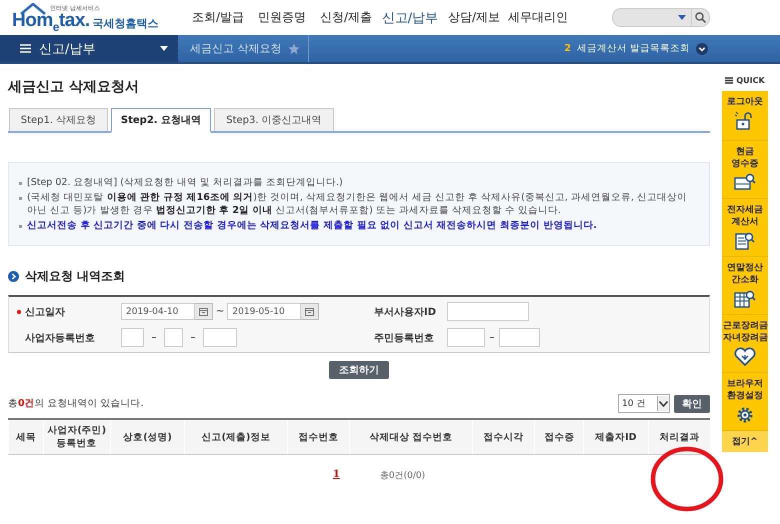 The width and height of the screenshot is (780, 524). Describe the element at coordinates (236, 48) in the screenshot. I see `breadcrumb-current: 세금신고 삭제요청` at that location.